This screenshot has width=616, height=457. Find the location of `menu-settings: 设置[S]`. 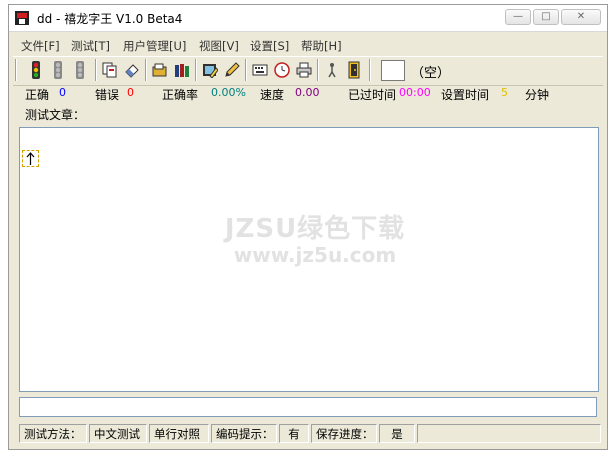

menu-settings: 设置[S] is located at coordinates (269, 46).